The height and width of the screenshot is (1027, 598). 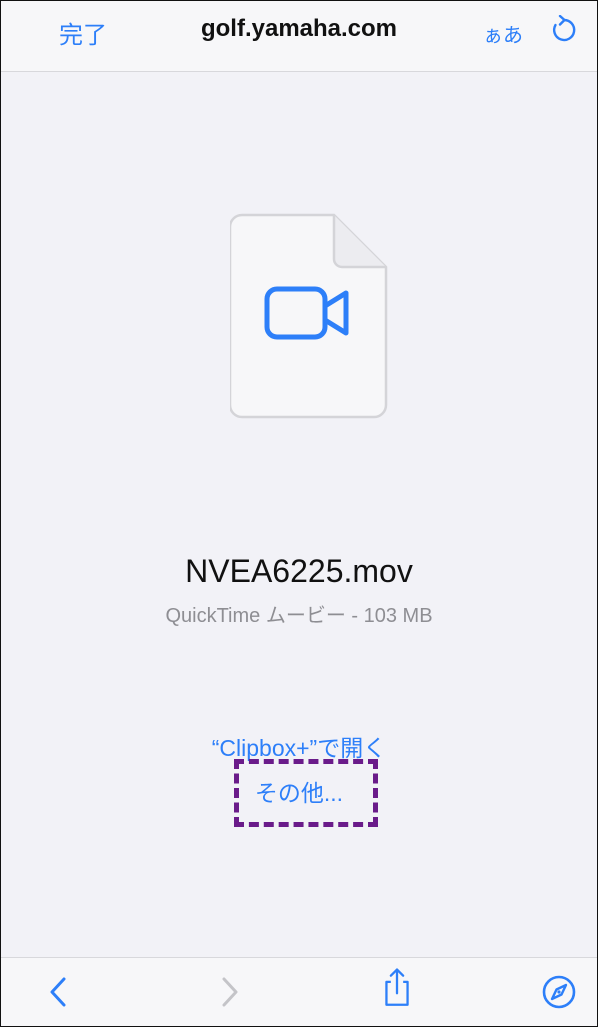 I want to click on back-icon, so click(x=59, y=992).